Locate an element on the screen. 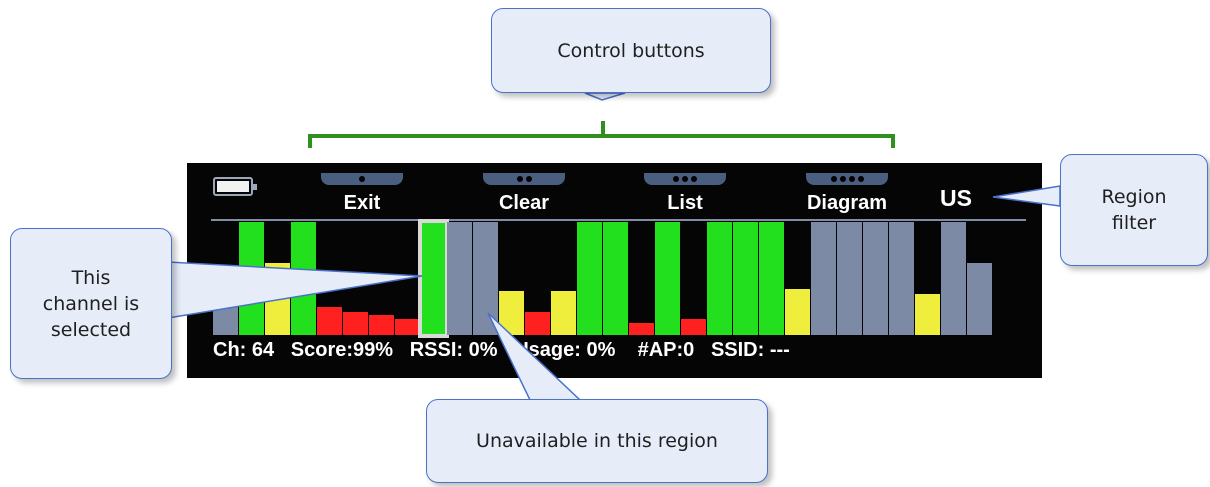 The width and height of the screenshot is (1210, 487). channel-selected-pointer is located at coordinates (295, 290).